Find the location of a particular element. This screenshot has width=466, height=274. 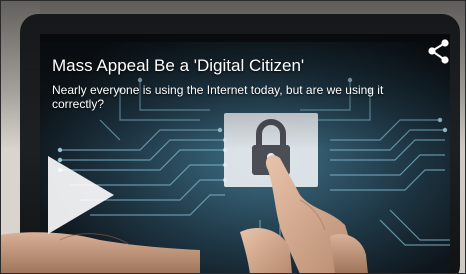

share-button is located at coordinates (439, 52).